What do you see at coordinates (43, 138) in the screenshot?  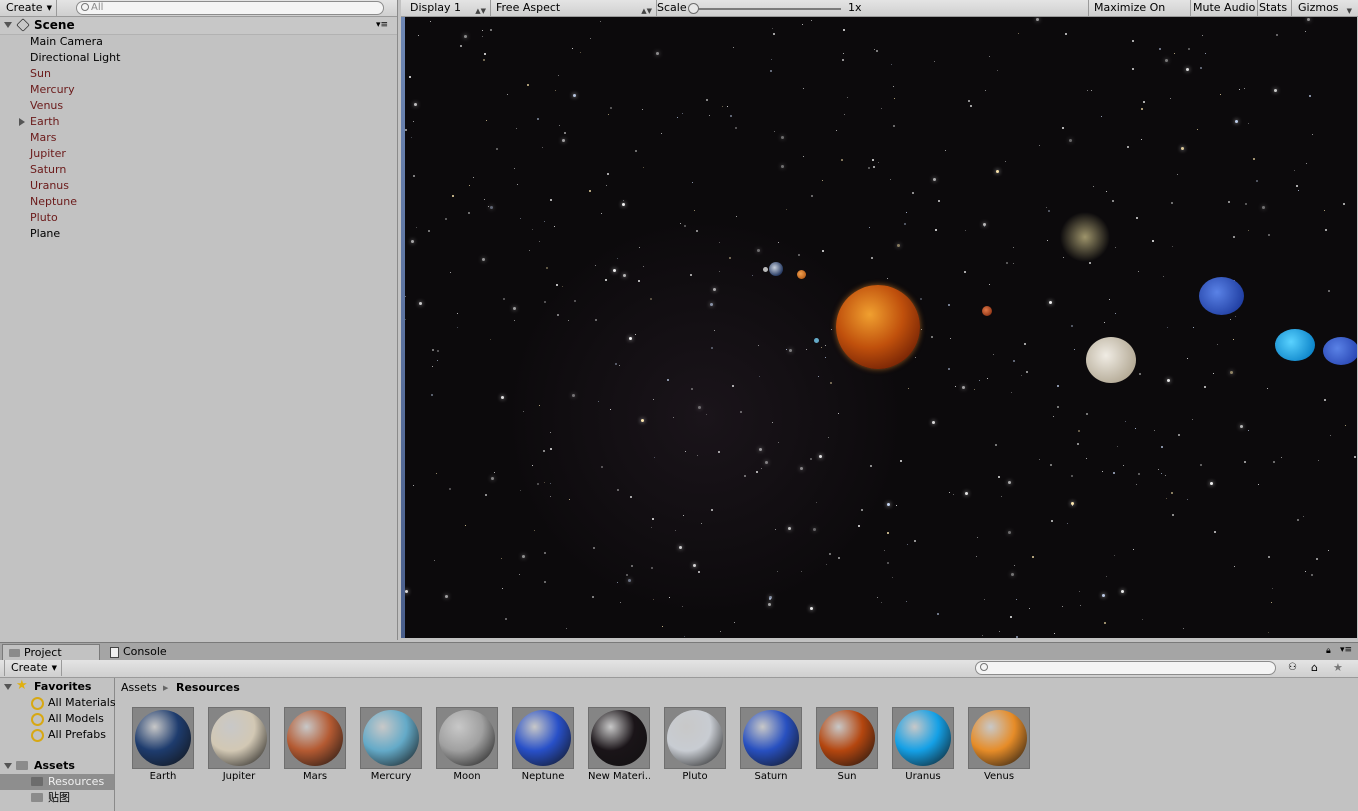 I see `hierarchy-item-mars: Mars` at bounding box center [43, 138].